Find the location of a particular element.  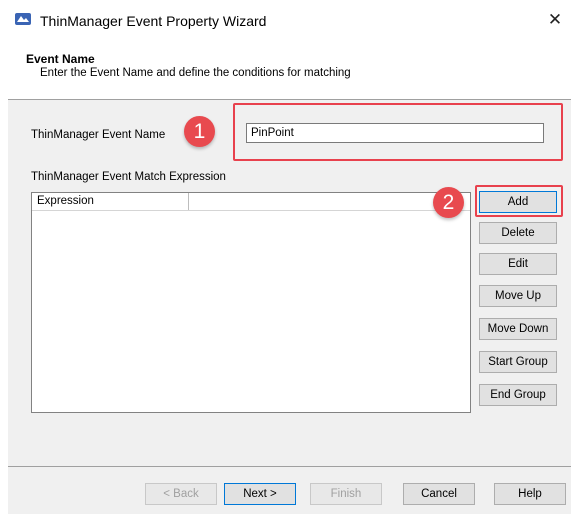

help-button: Help is located at coordinates (530, 494).